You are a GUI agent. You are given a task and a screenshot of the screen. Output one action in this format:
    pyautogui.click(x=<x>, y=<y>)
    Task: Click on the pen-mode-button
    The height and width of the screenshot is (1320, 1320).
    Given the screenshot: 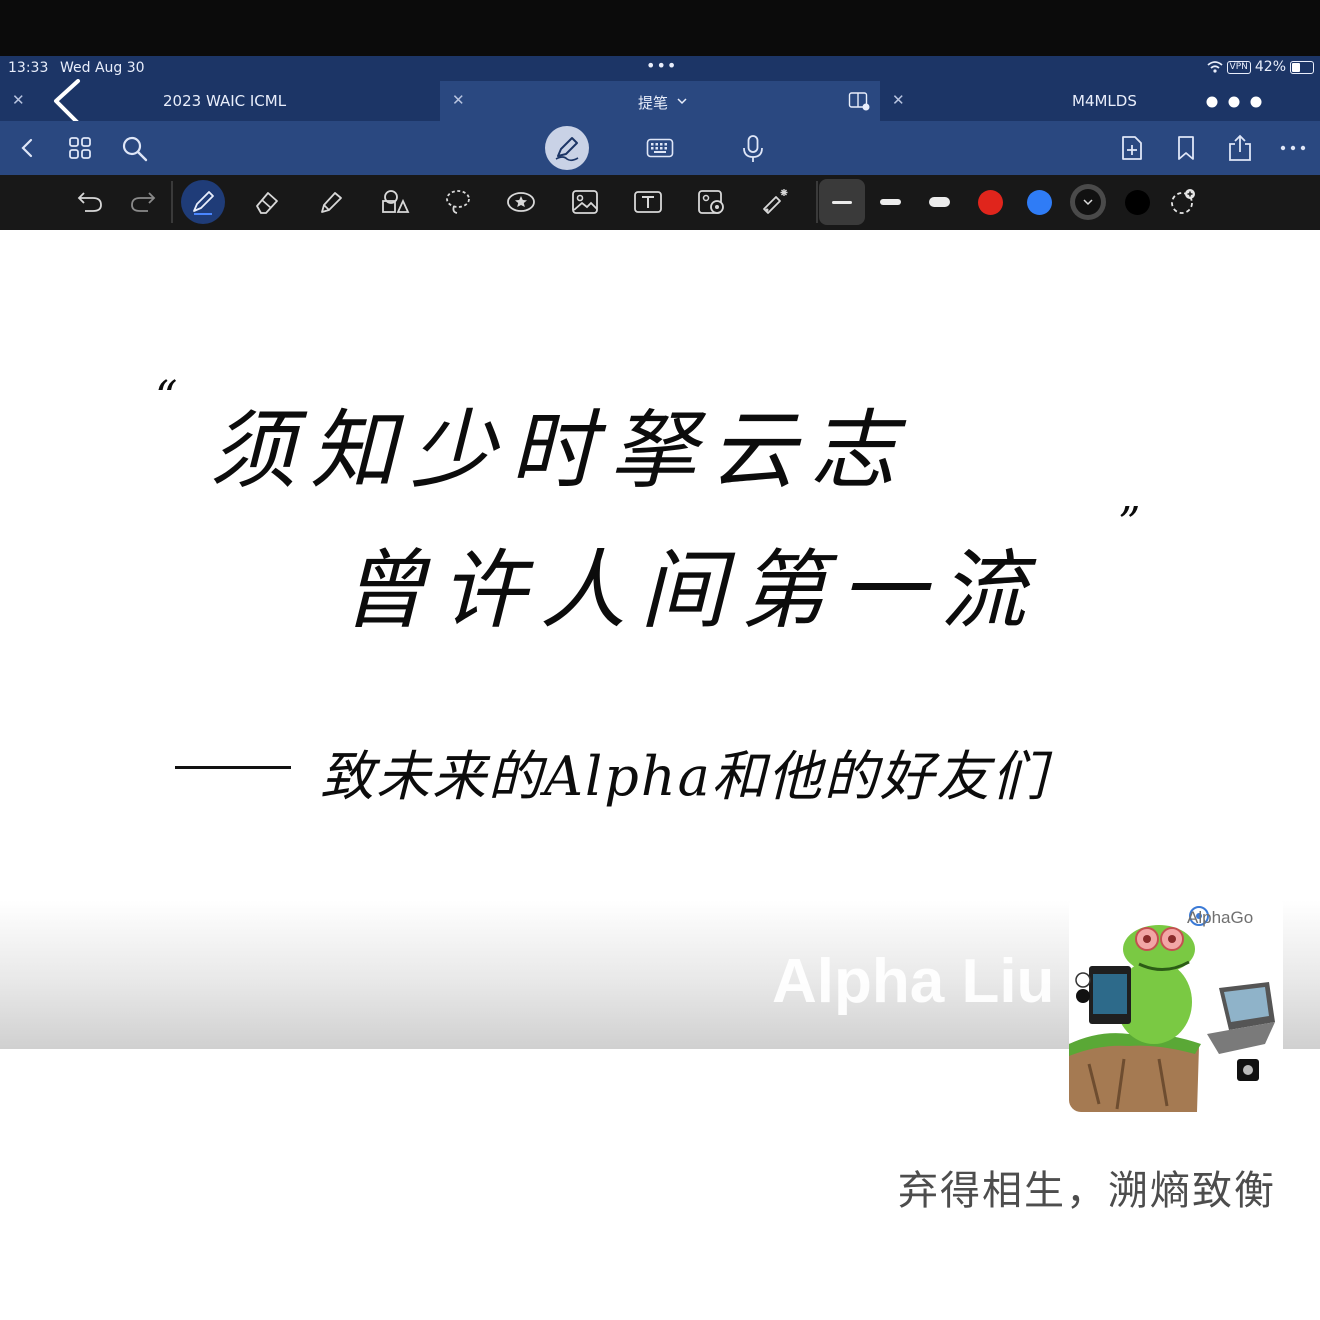 What is the action you would take?
    pyautogui.click(x=567, y=148)
    